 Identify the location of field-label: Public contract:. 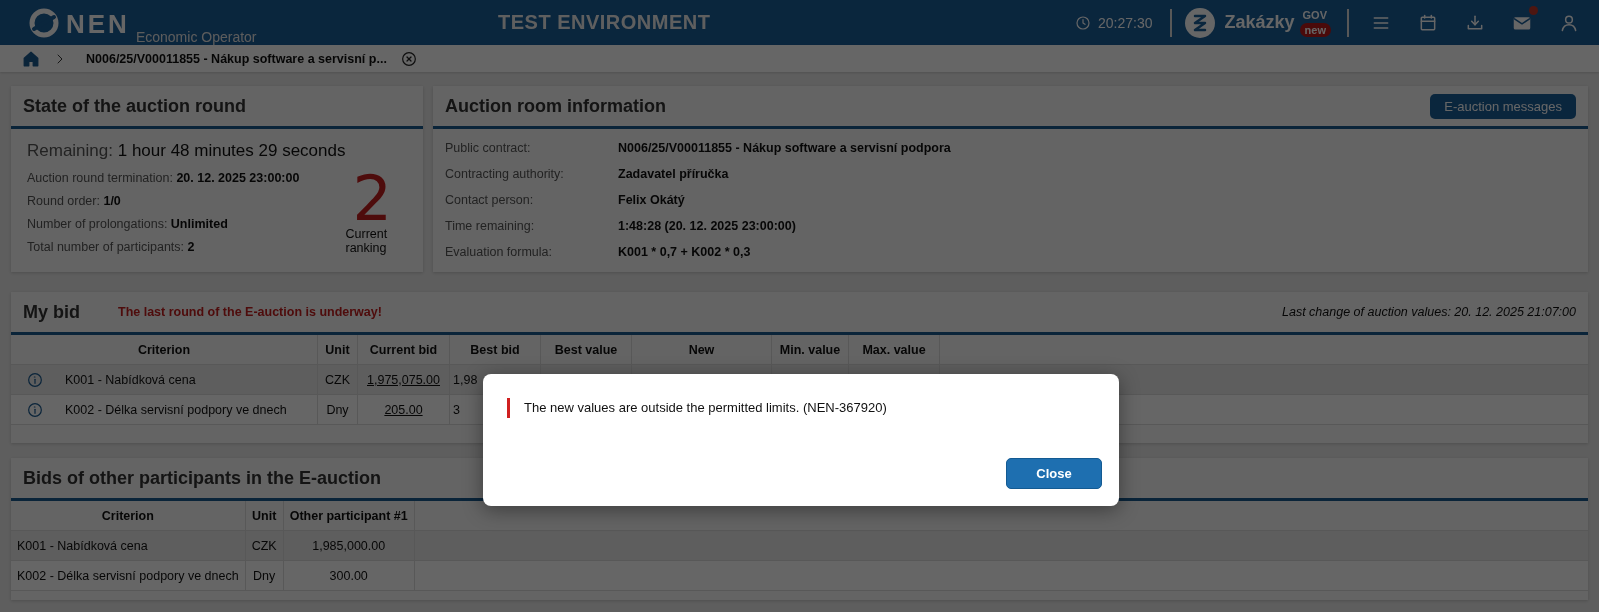
(488, 148).